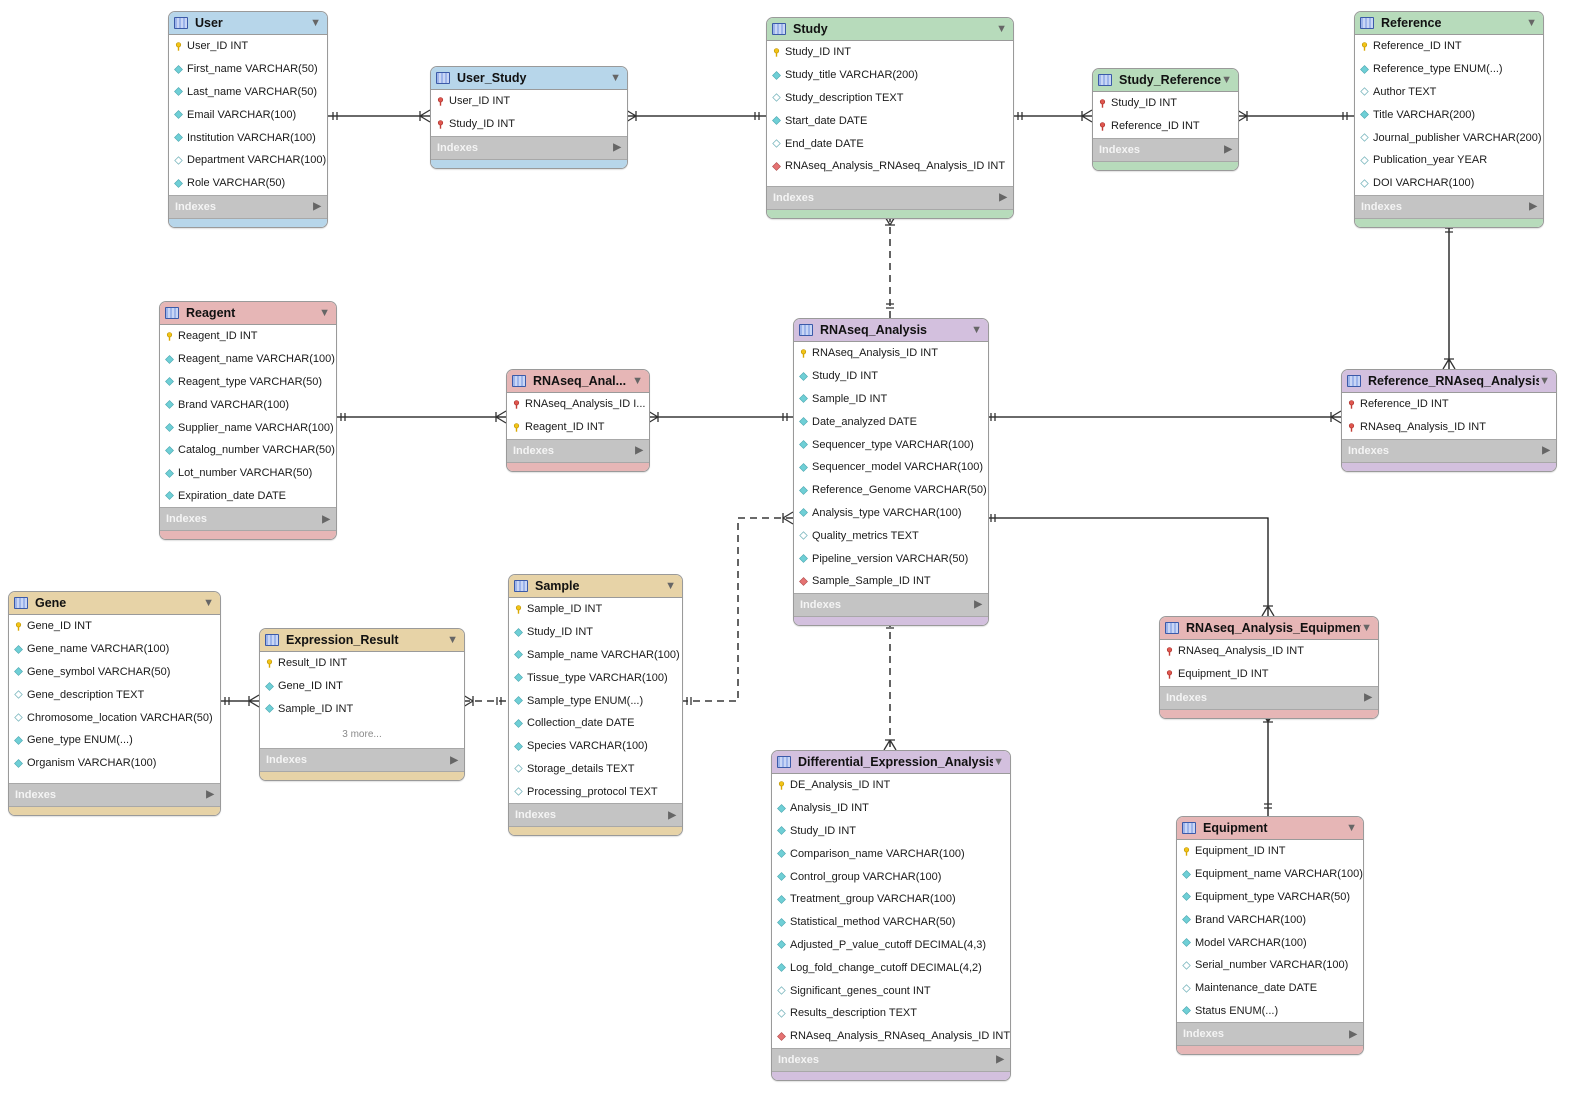 This screenshot has width=1583, height=1094. What do you see at coordinates (248, 92) in the screenshot?
I see `column-row: Last_name VARCHAR(50)` at bounding box center [248, 92].